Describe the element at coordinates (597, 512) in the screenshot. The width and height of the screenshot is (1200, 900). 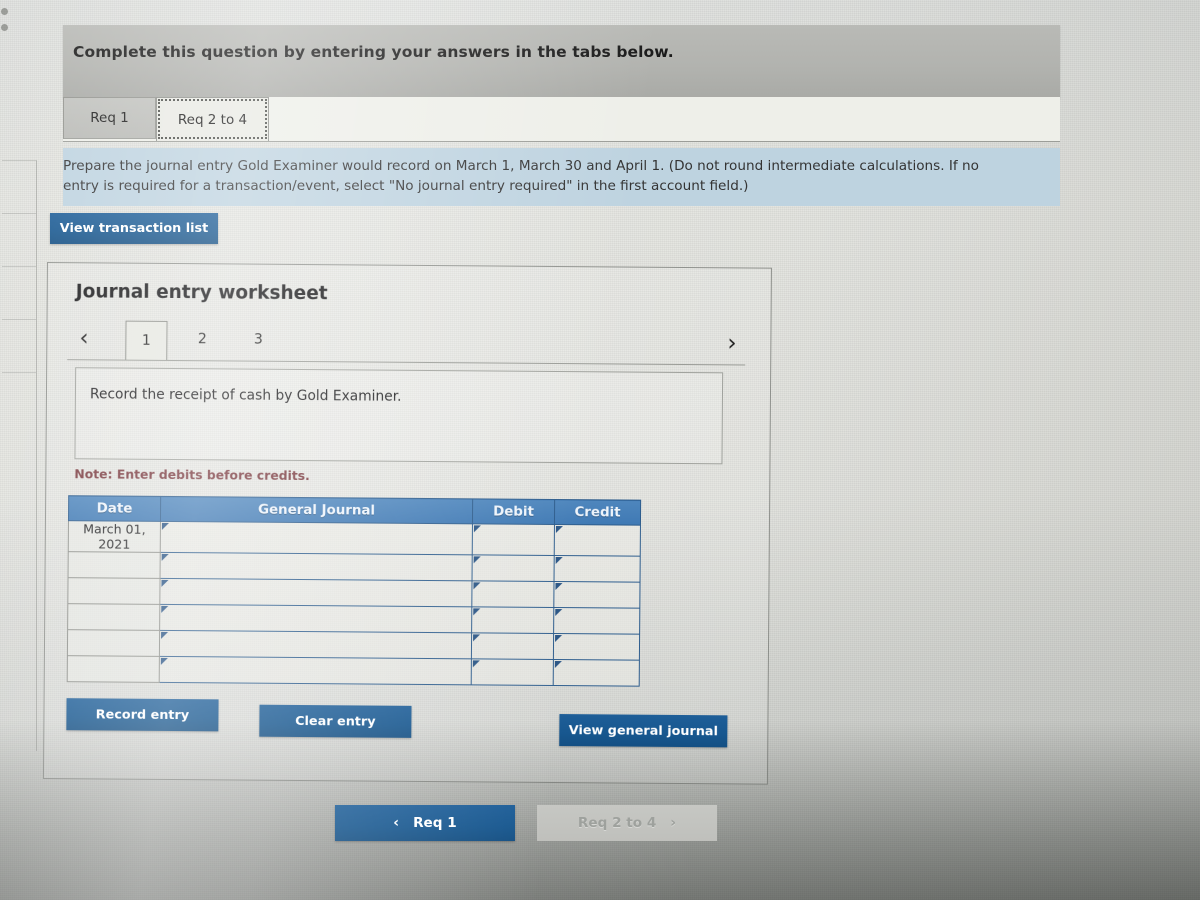
I see `column-header-credit: Credit` at that location.